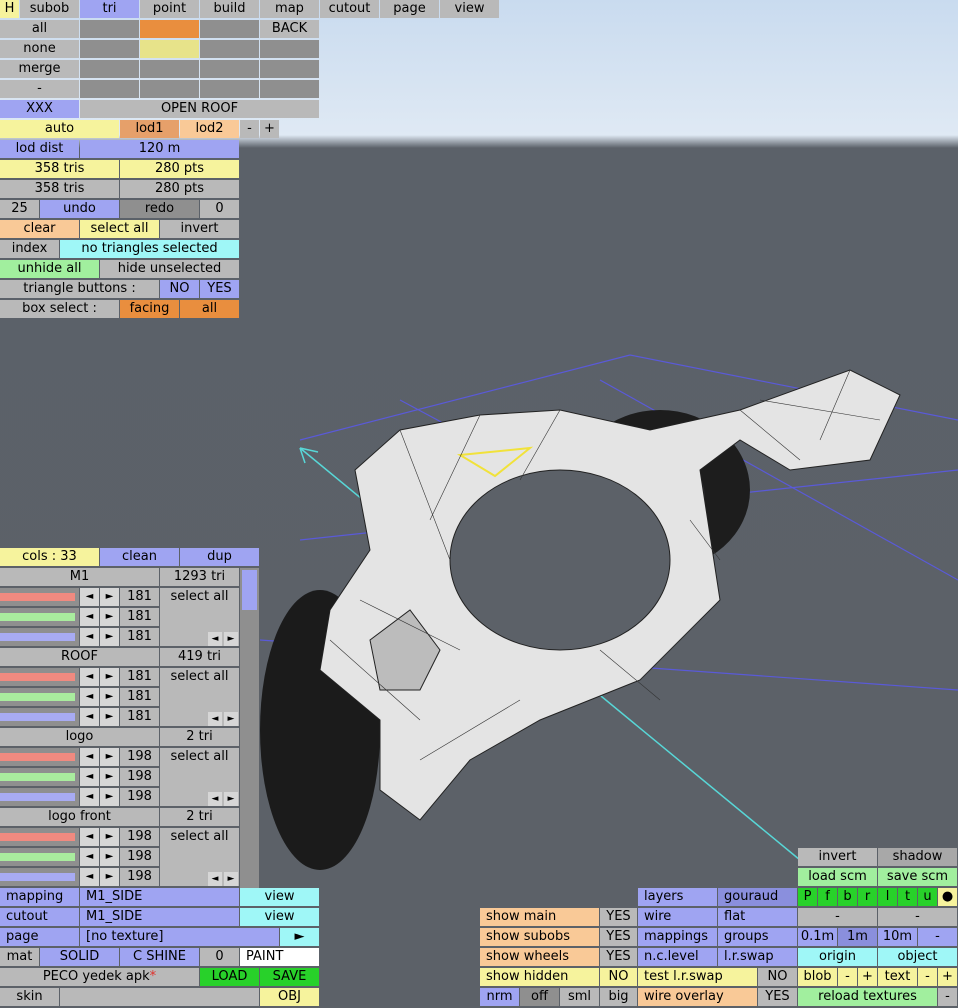  Describe the element at coordinates (618, 937) in the screenshot. I see `show-subobs-value: YES` at that location.